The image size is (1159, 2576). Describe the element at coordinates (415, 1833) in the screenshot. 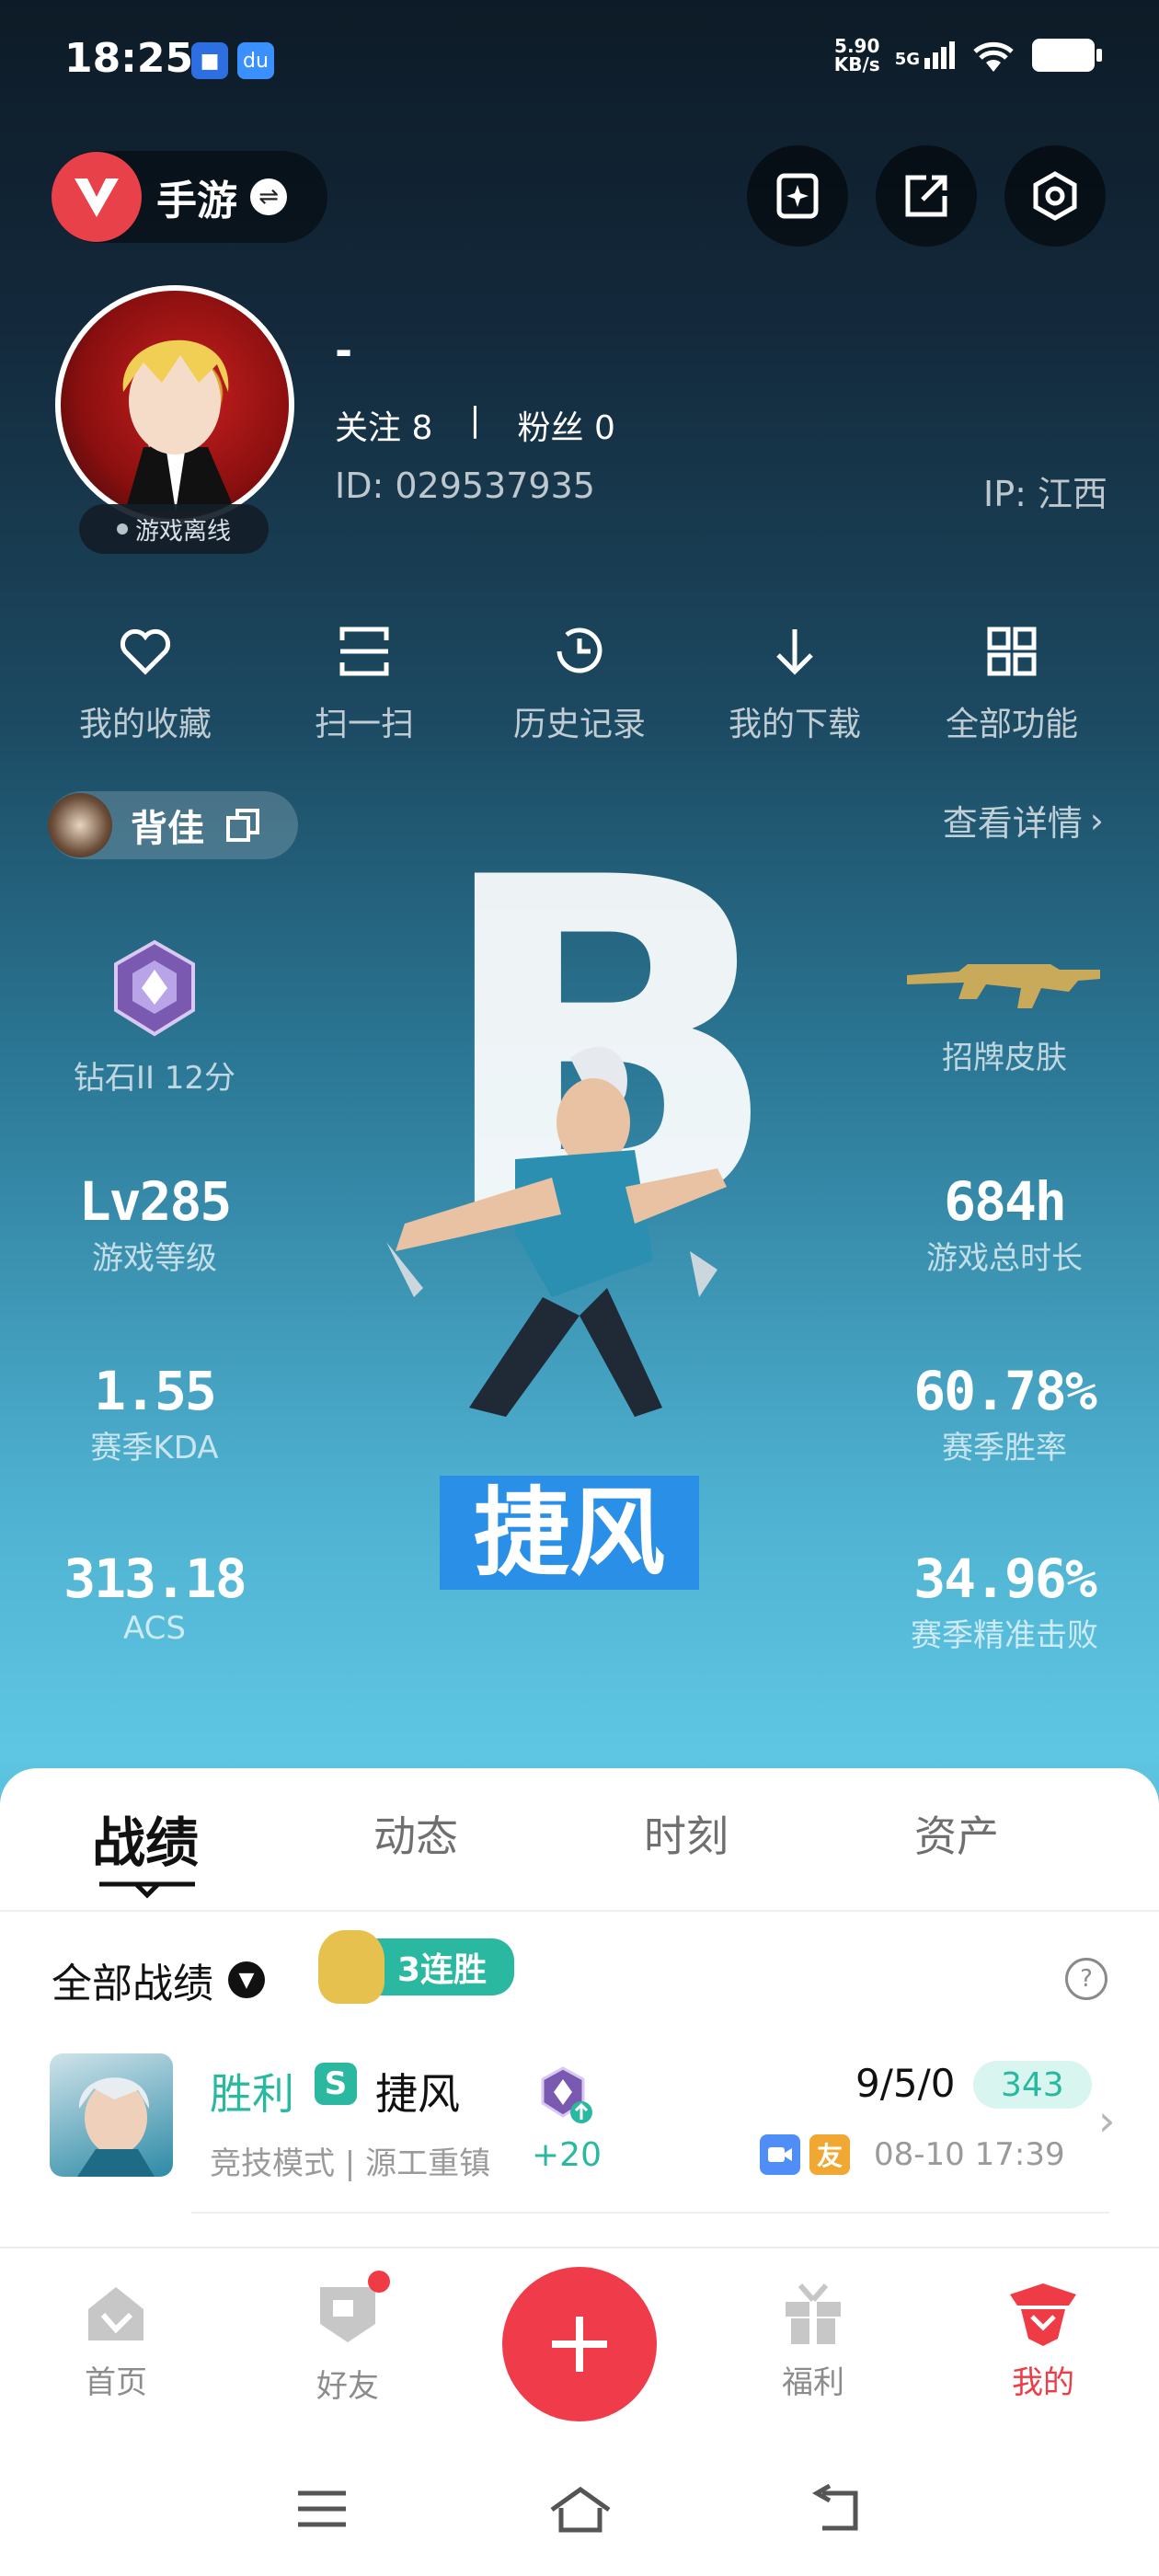

I see `tab-dynamics: 动态` at that location.